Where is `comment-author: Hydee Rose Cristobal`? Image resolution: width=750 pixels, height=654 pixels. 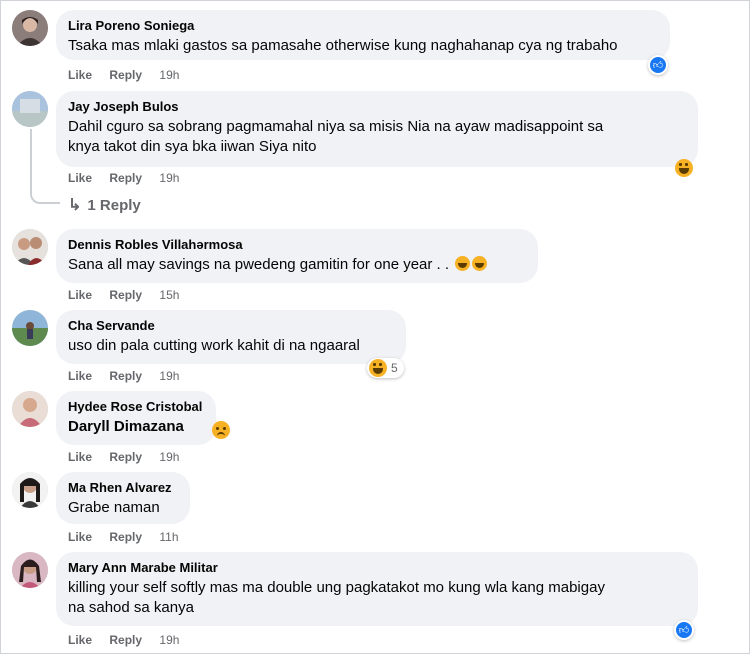
comment-author: Hydee Rose Cristobal is located at coordinates (136, 407).